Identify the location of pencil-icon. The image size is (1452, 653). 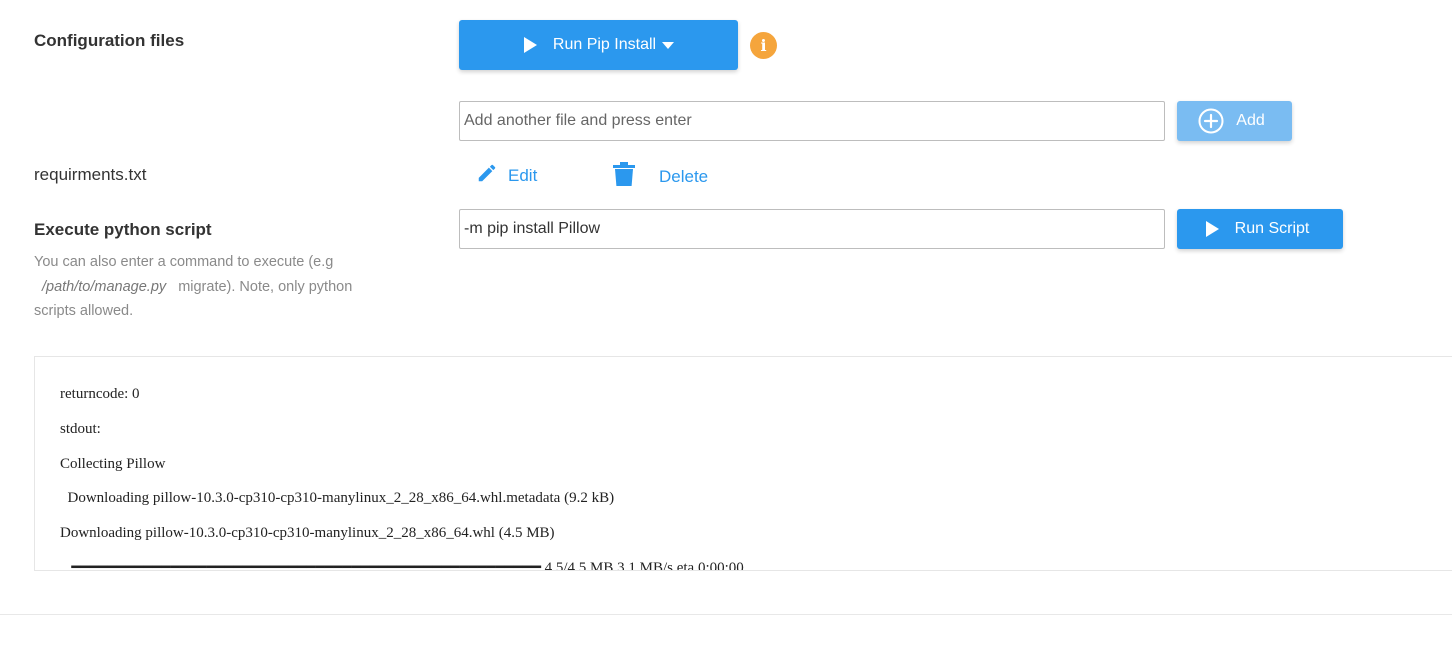
(492, 175).